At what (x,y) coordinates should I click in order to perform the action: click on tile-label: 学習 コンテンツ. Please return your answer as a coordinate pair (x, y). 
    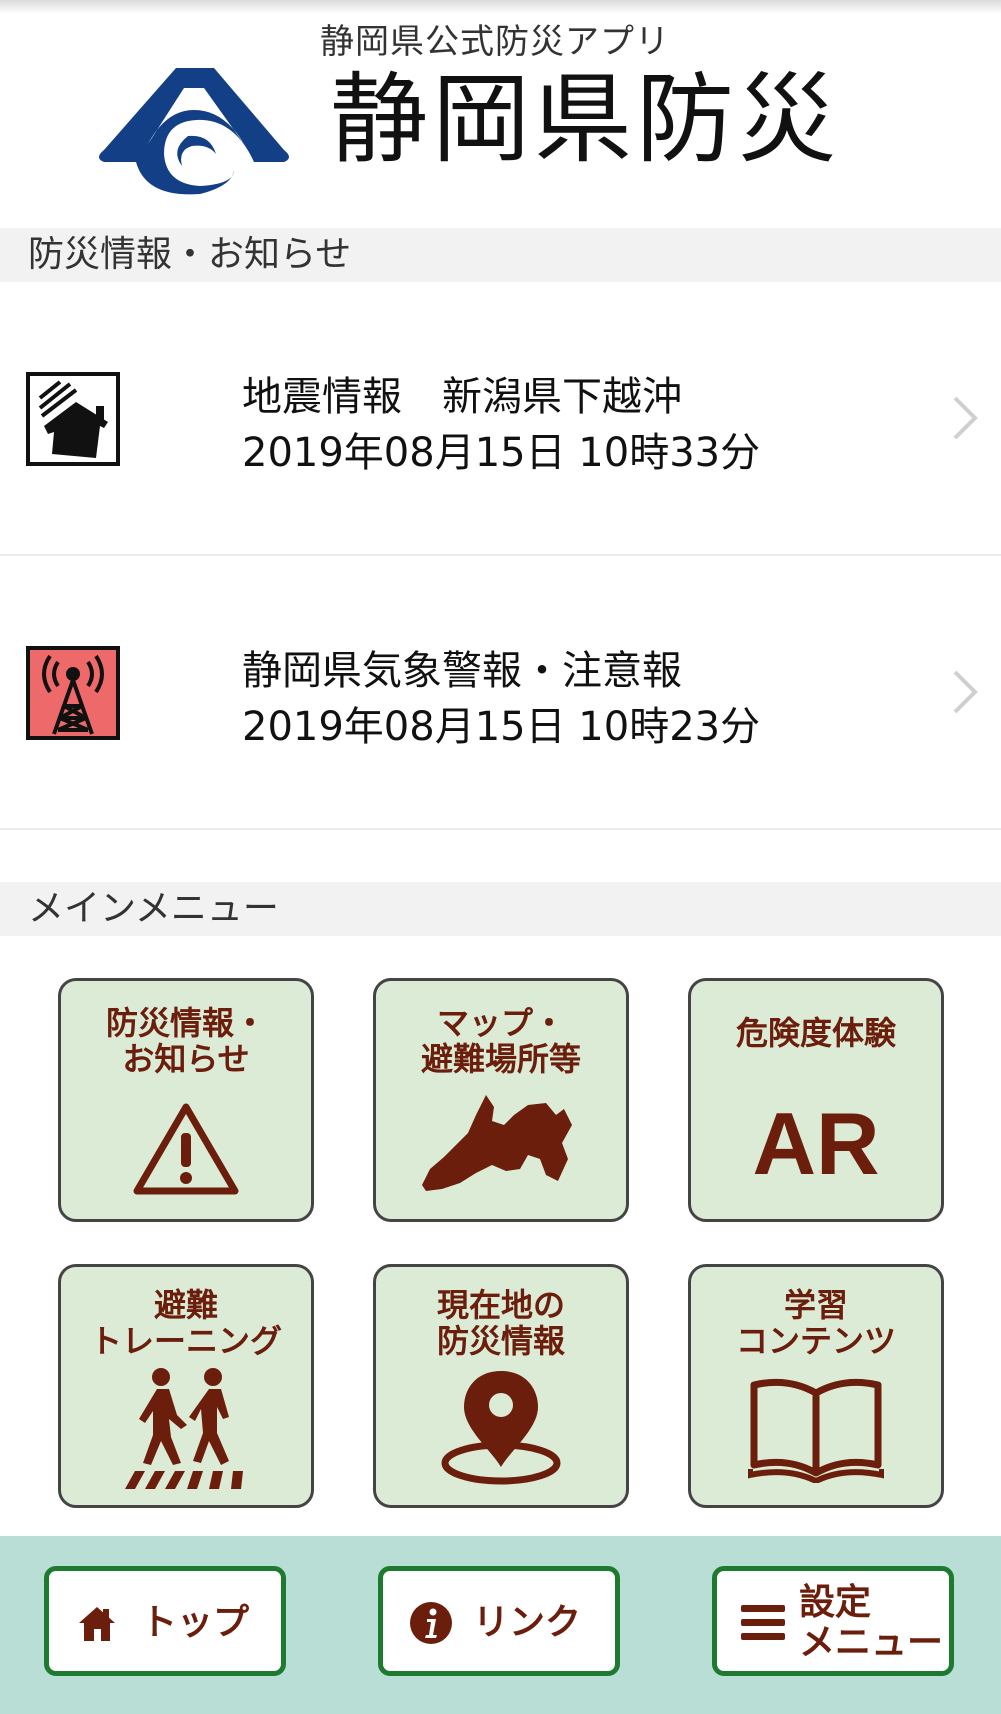
    Looking at the image, I should click on (815, 1323).